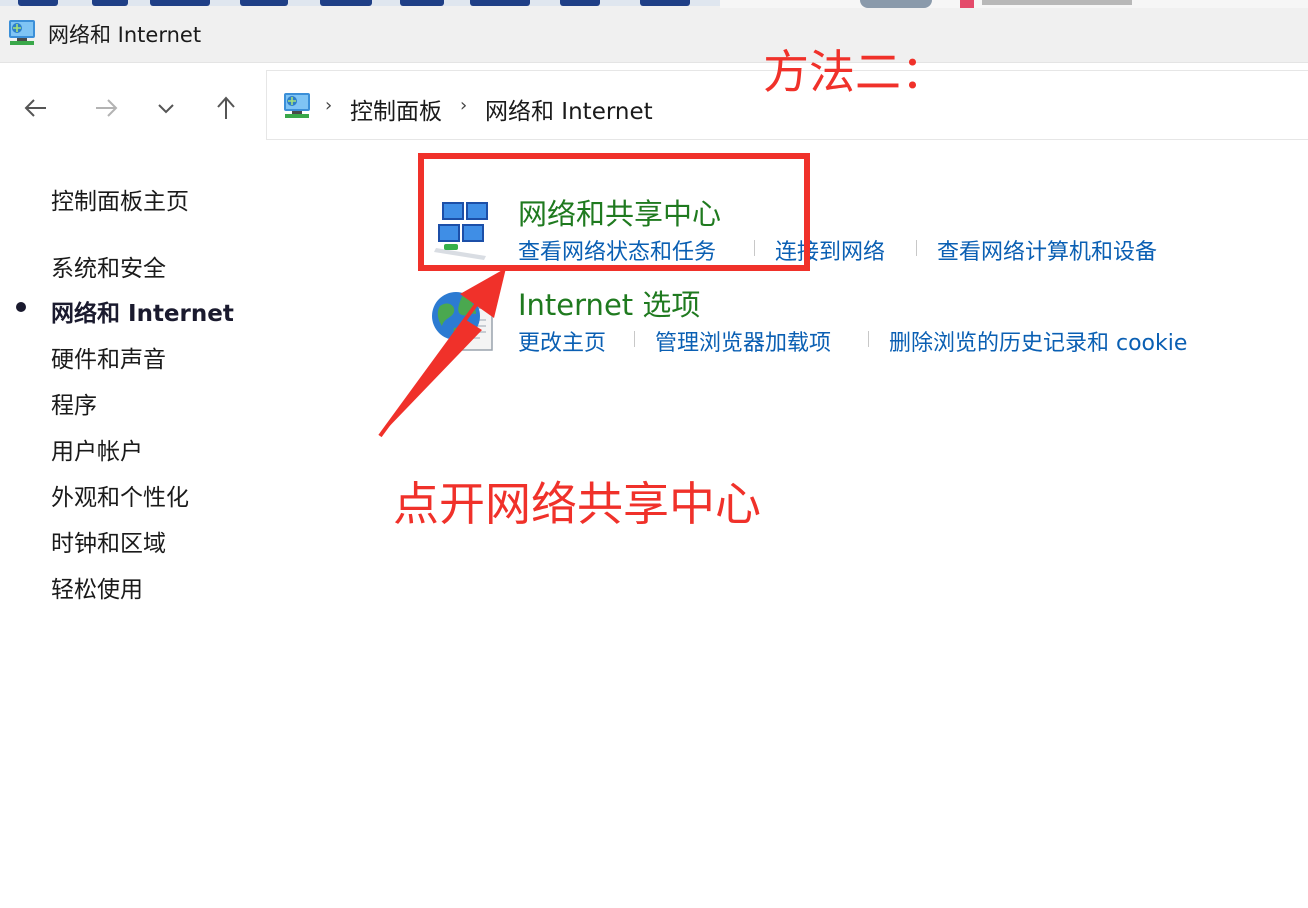 The width and height of the screenshot is (1308, 908). What do you see at coordinates (562, 341) in the screenshot?
I see `change-homepage-link: 更改主页` at bounding box center [562, 341].